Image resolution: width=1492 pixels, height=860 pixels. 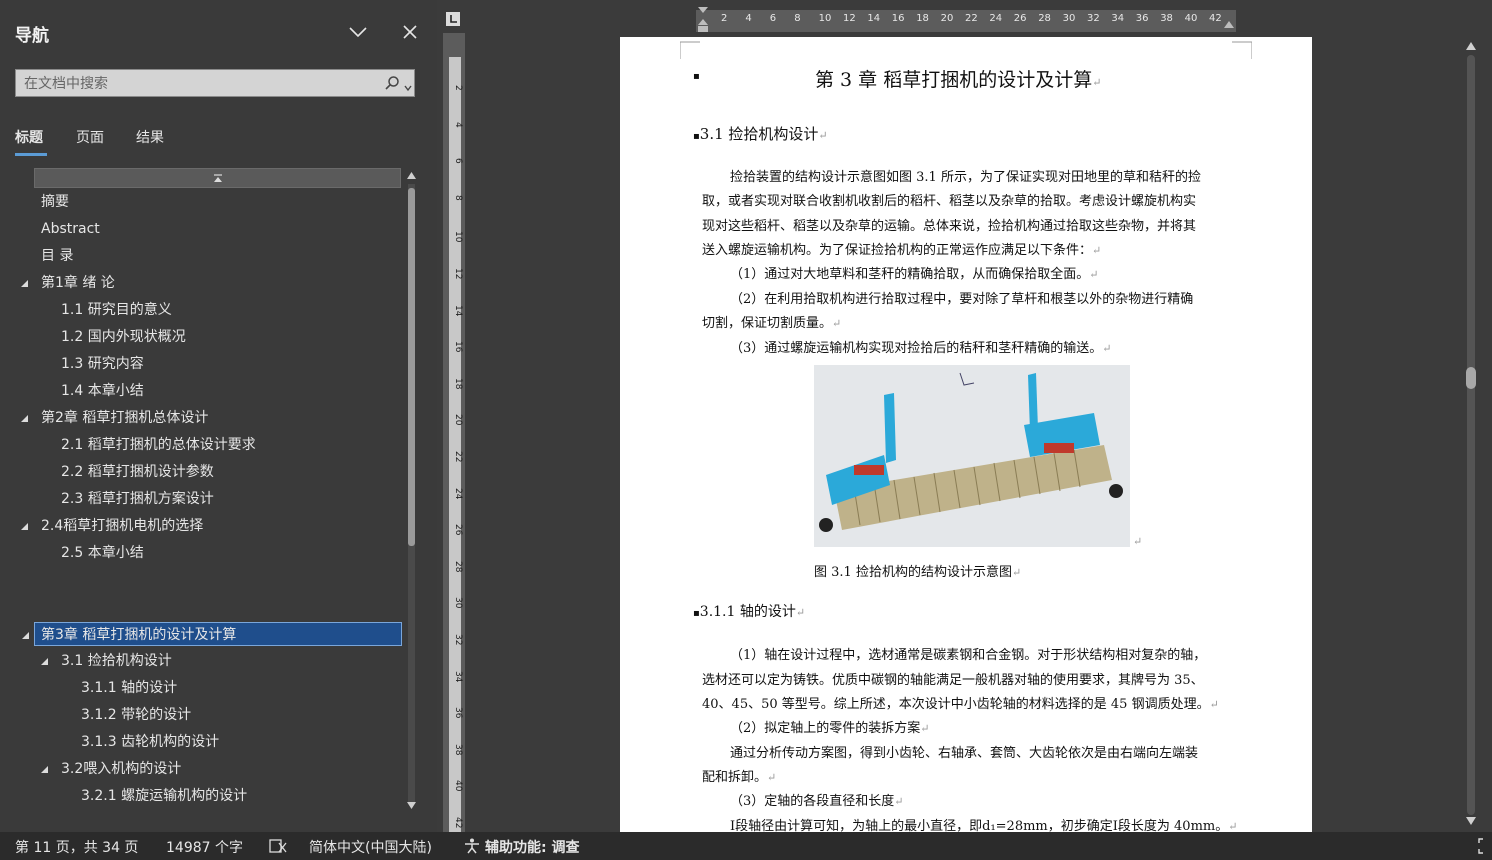 What do you see at coordinates (29, 137) in the screenshot?
I see `tab-headings: 标题` at bounding box center [29, 137].